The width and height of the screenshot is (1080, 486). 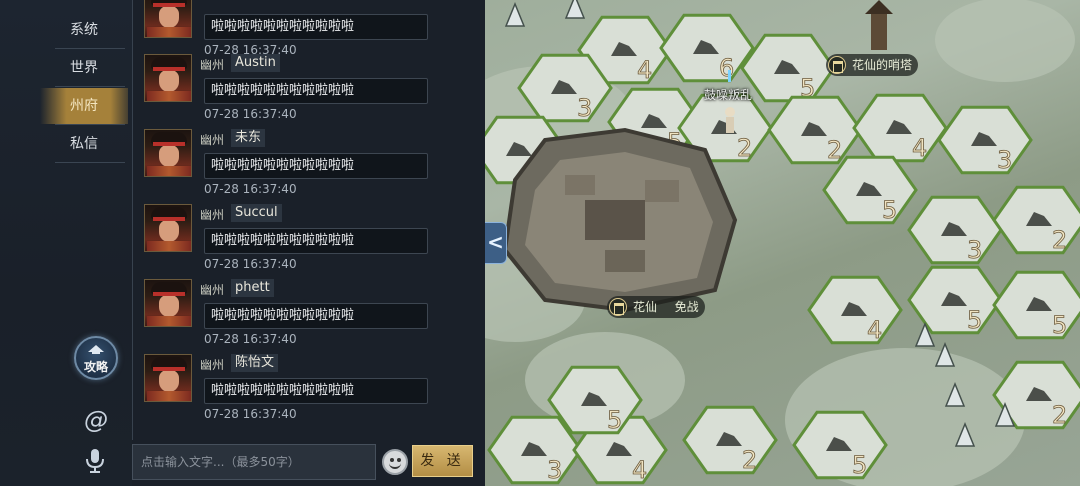 What do you see at coordinates (395, 462) in the screenshot?
I see `emoji-button` at bounding box center [395, 462].